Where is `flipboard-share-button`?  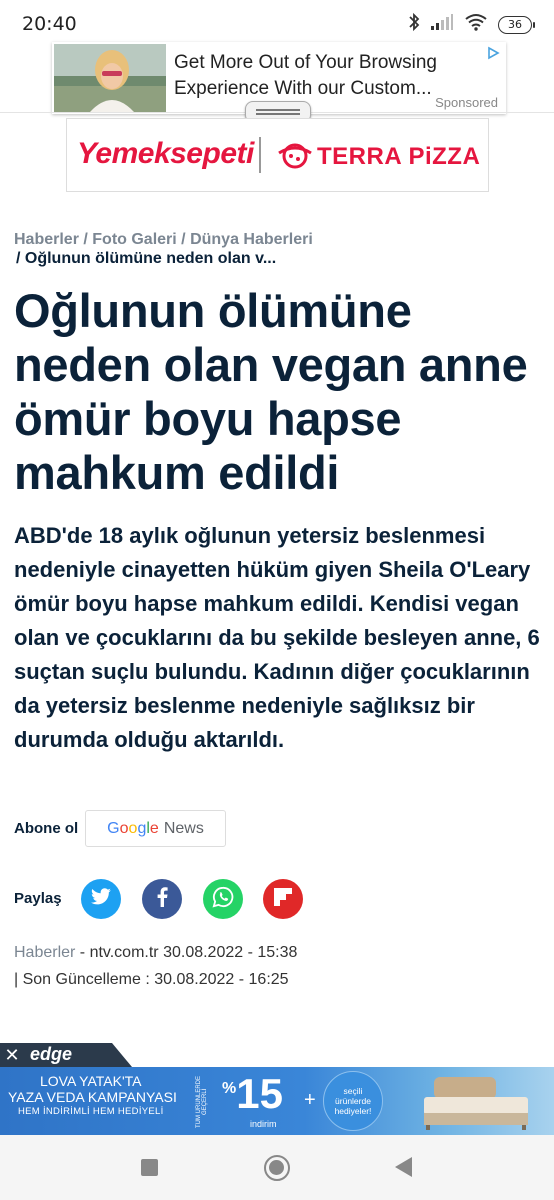
flipboard-share-button is located at coordinates (283, 899).